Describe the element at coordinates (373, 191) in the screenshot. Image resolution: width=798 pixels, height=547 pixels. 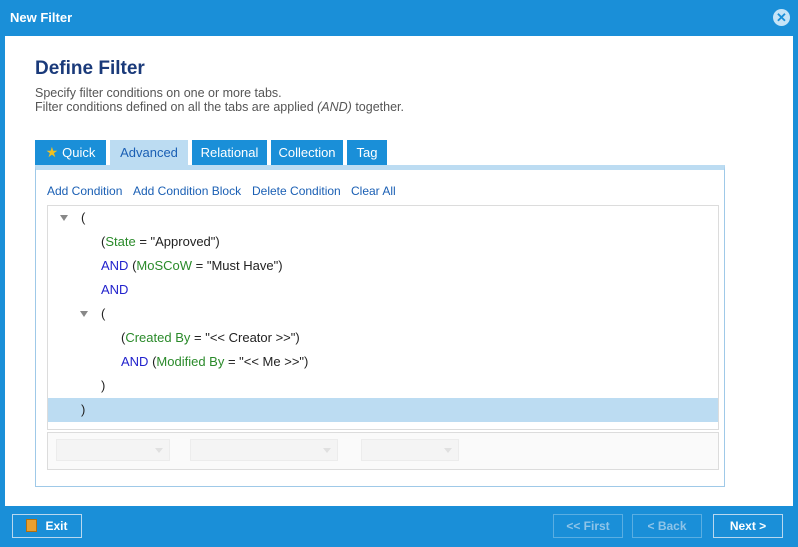
I see `clear-all-link: Clear All` at that location.